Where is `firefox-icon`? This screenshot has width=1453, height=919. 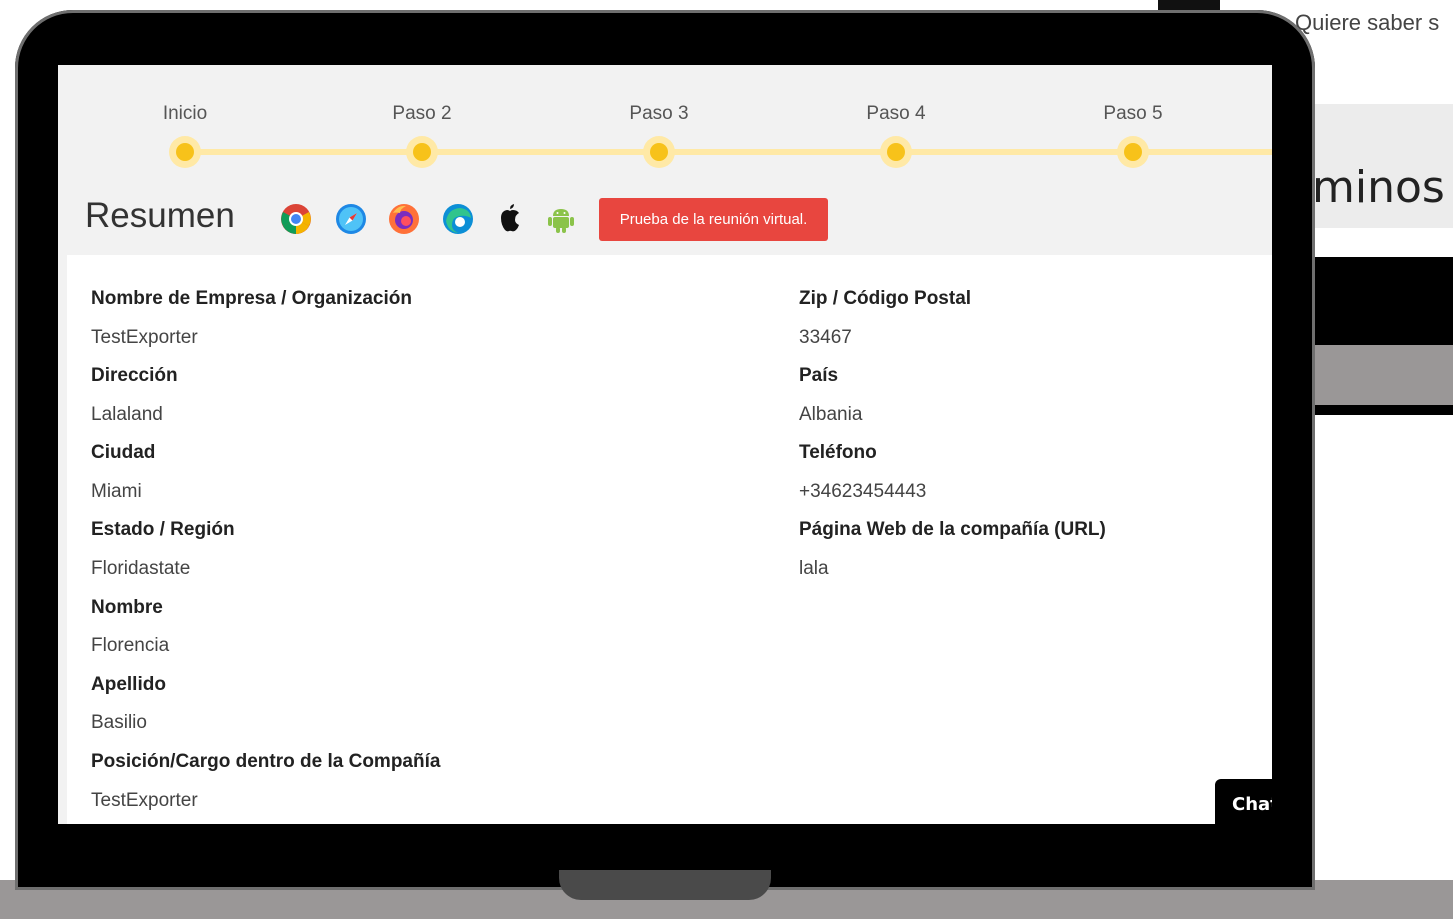 firefox-icon is located at coordinates (404, 219).